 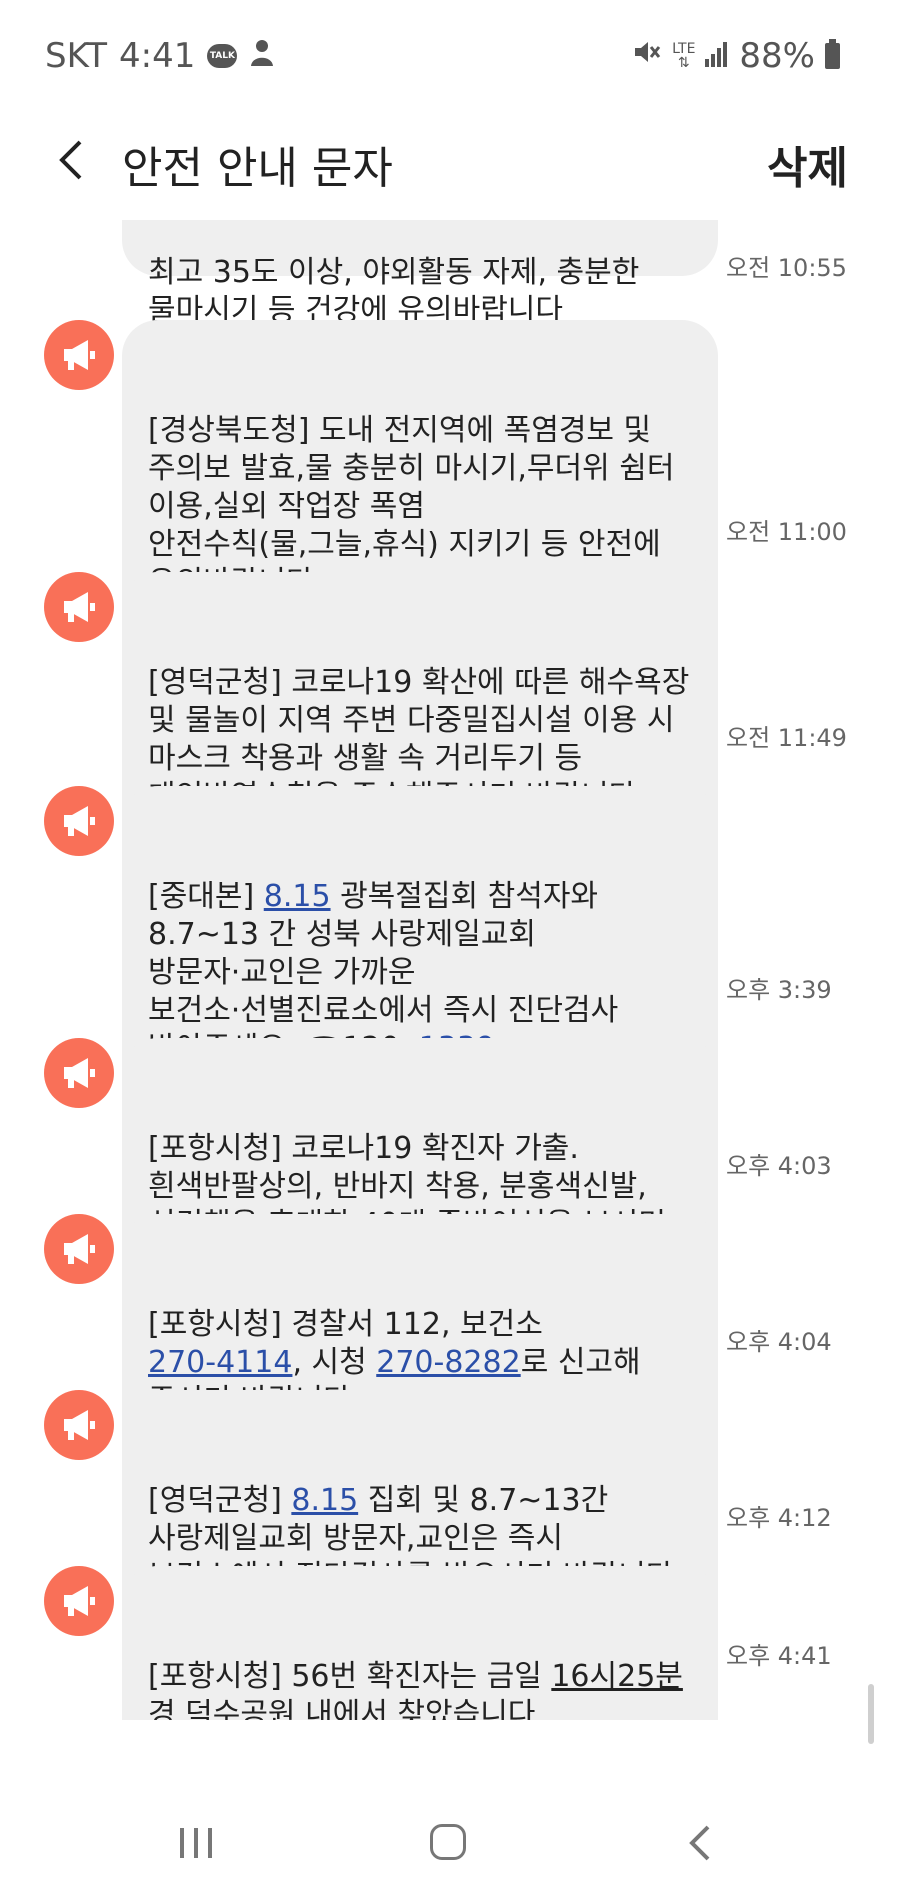 I want to click on message-time: 오전 11:49, so click(x=786, y=738).